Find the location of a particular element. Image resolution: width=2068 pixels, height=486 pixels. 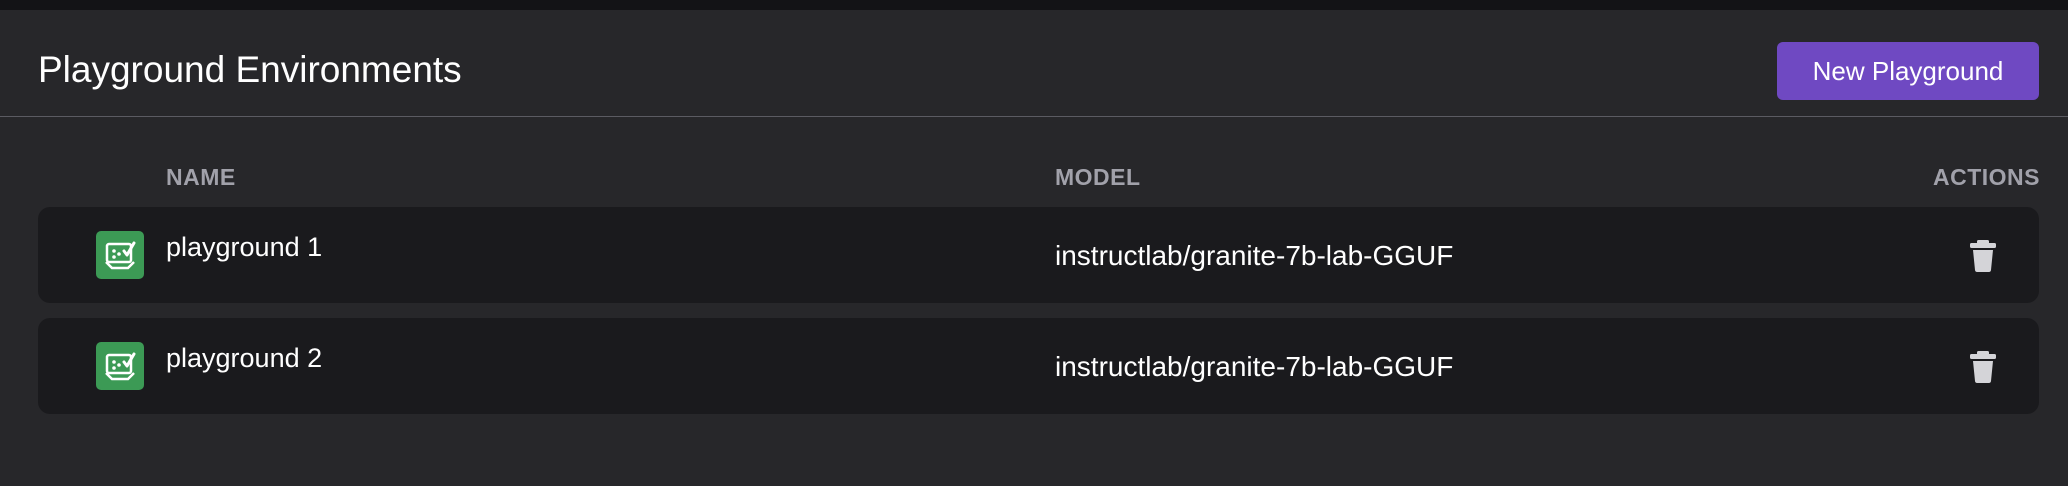

column-header-actions: ACTIONS is located at coordinates (1986, 177).